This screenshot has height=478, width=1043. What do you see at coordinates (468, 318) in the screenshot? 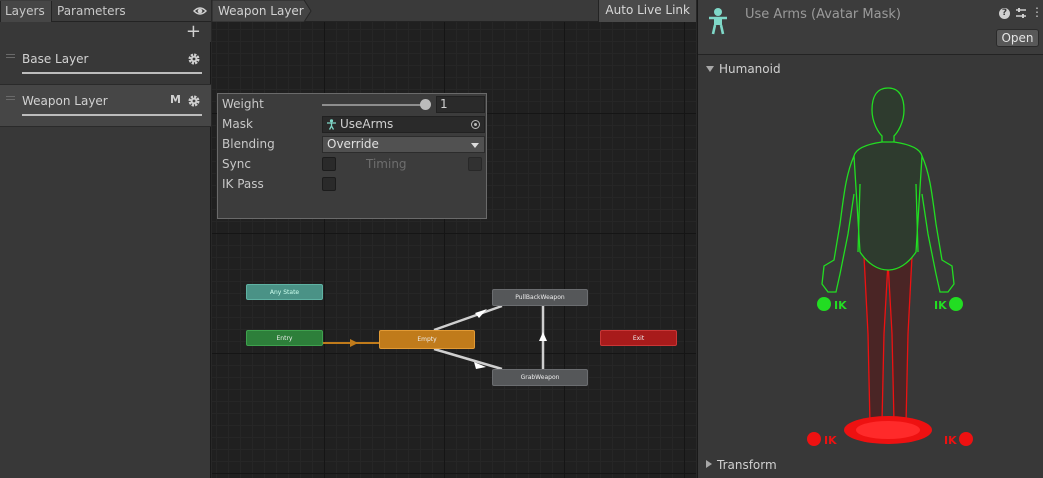
I see `transition-empty-pull` at bounding box center [468, 318].